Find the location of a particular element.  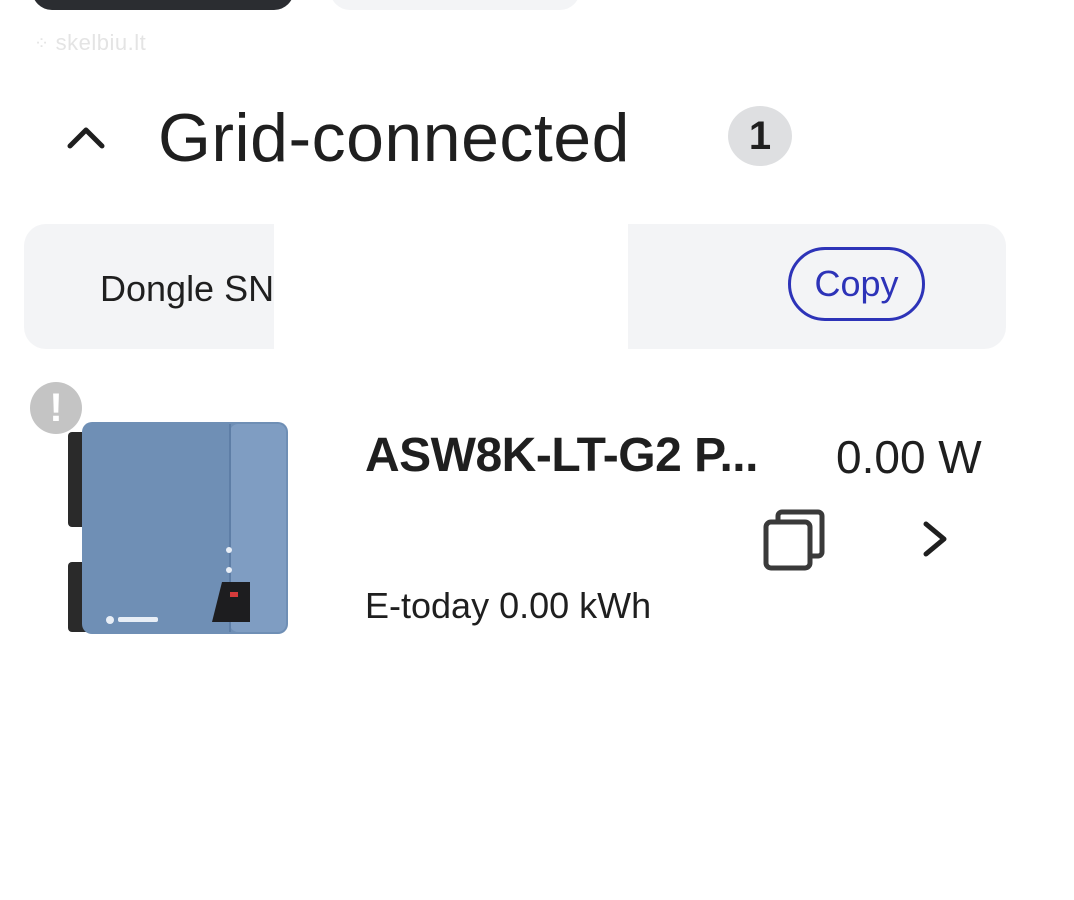

watermark-logo-icon: ⁘ is located at coordinates (42, 42).